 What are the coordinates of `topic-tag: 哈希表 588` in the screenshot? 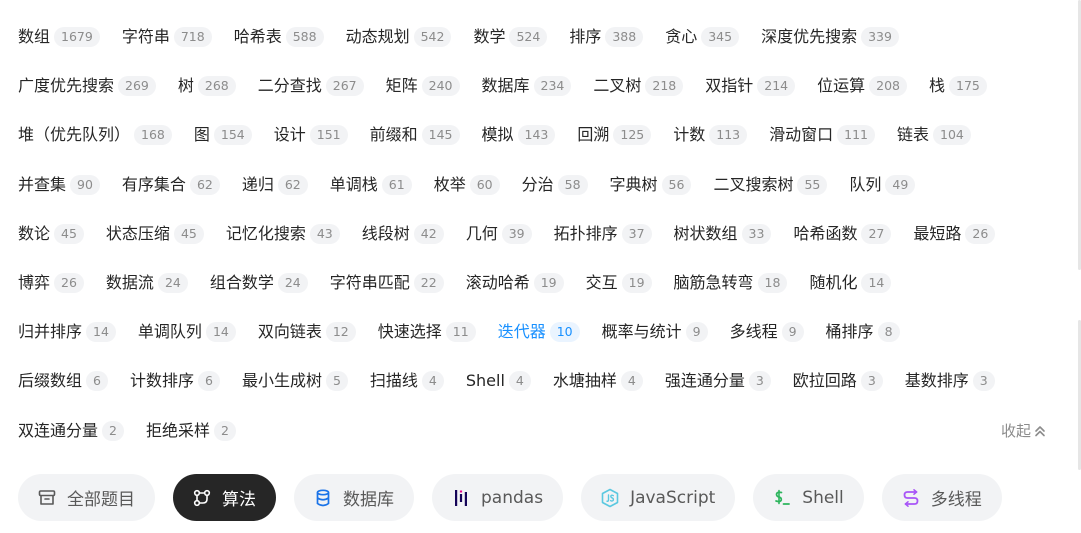 It's located at (279, 37).